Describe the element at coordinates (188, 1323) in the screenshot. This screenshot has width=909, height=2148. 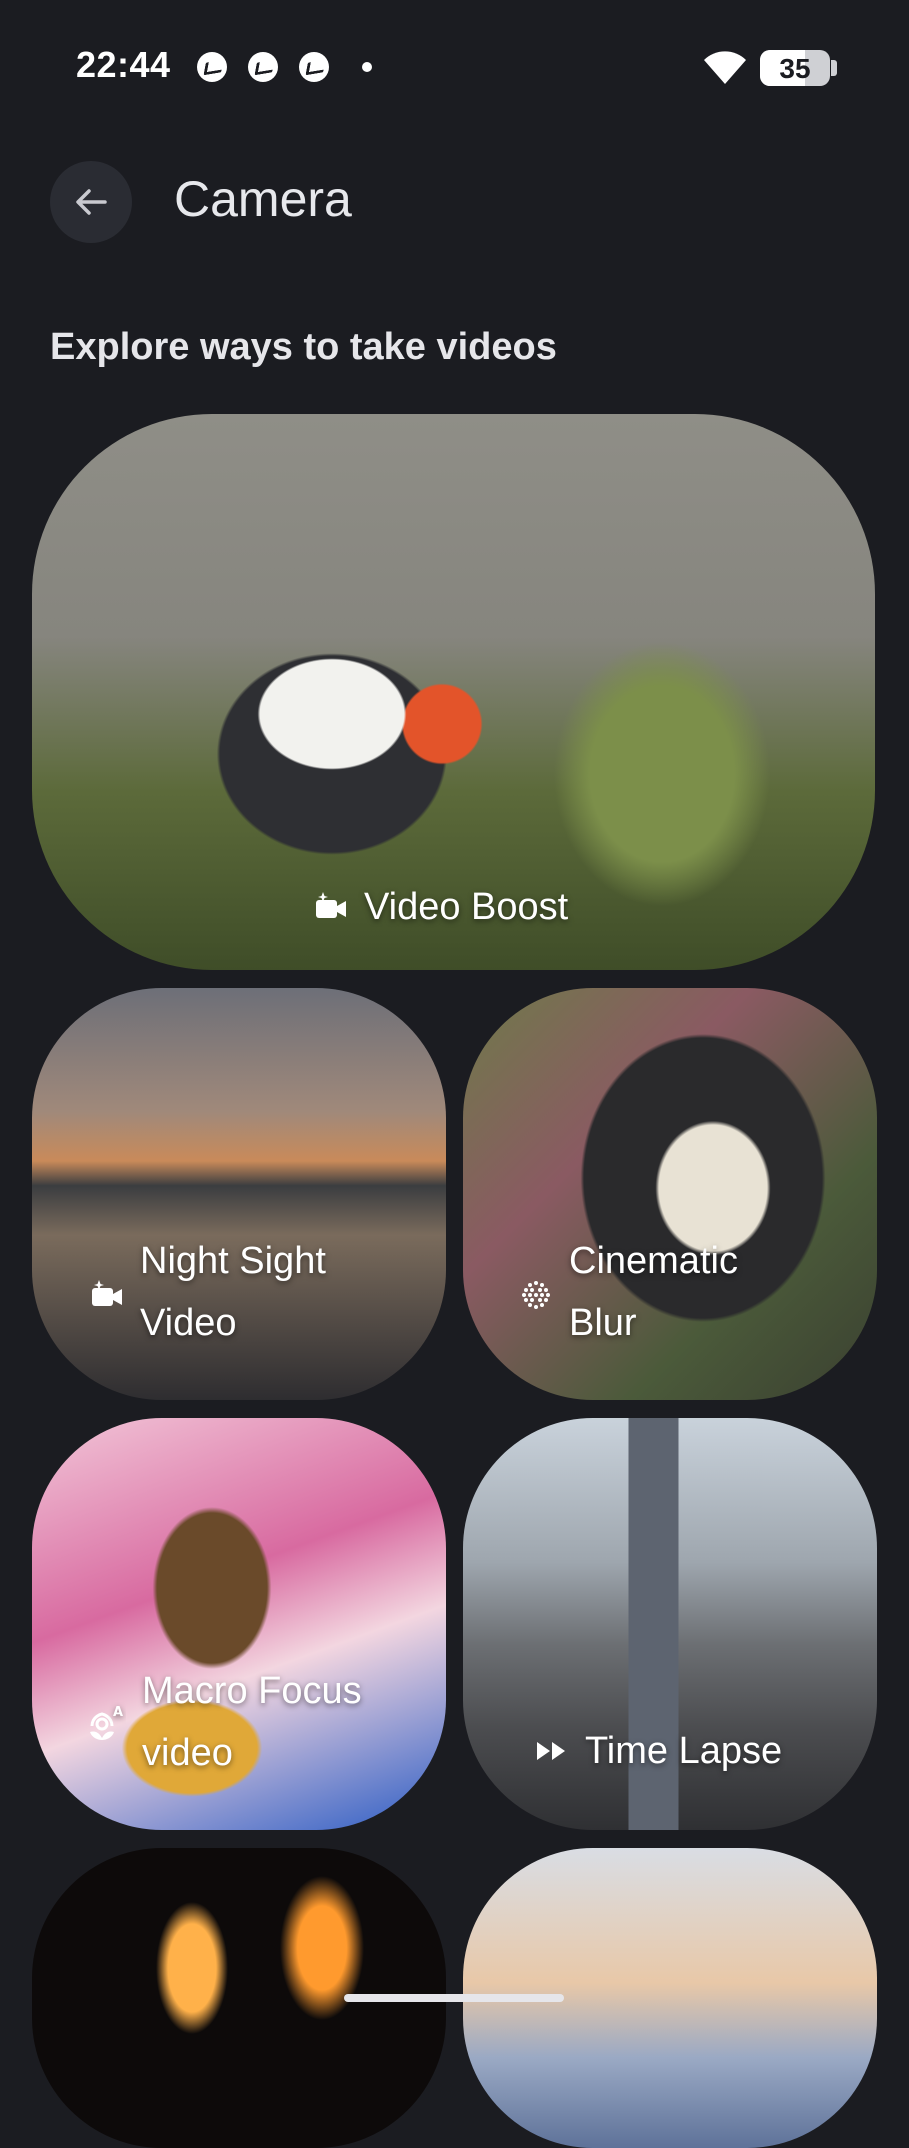
I see `night-sight-line2: Video` at that location.